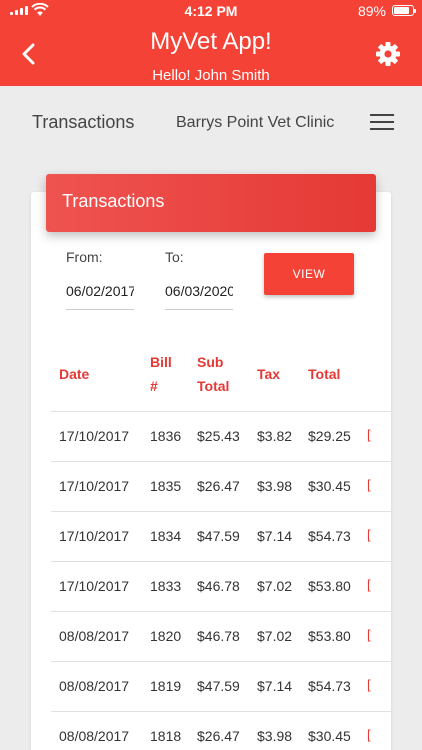  Describe the element at coordinates (218, 436) in the screenshot. I see `cell-subtotal: $25.43` at that location.